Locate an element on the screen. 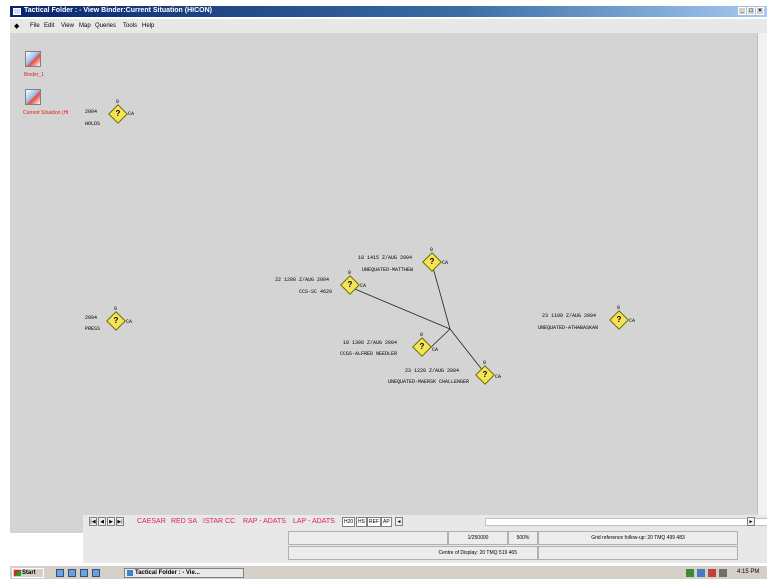  status-scale: 1/250000 is located at coordinates (478, 538).